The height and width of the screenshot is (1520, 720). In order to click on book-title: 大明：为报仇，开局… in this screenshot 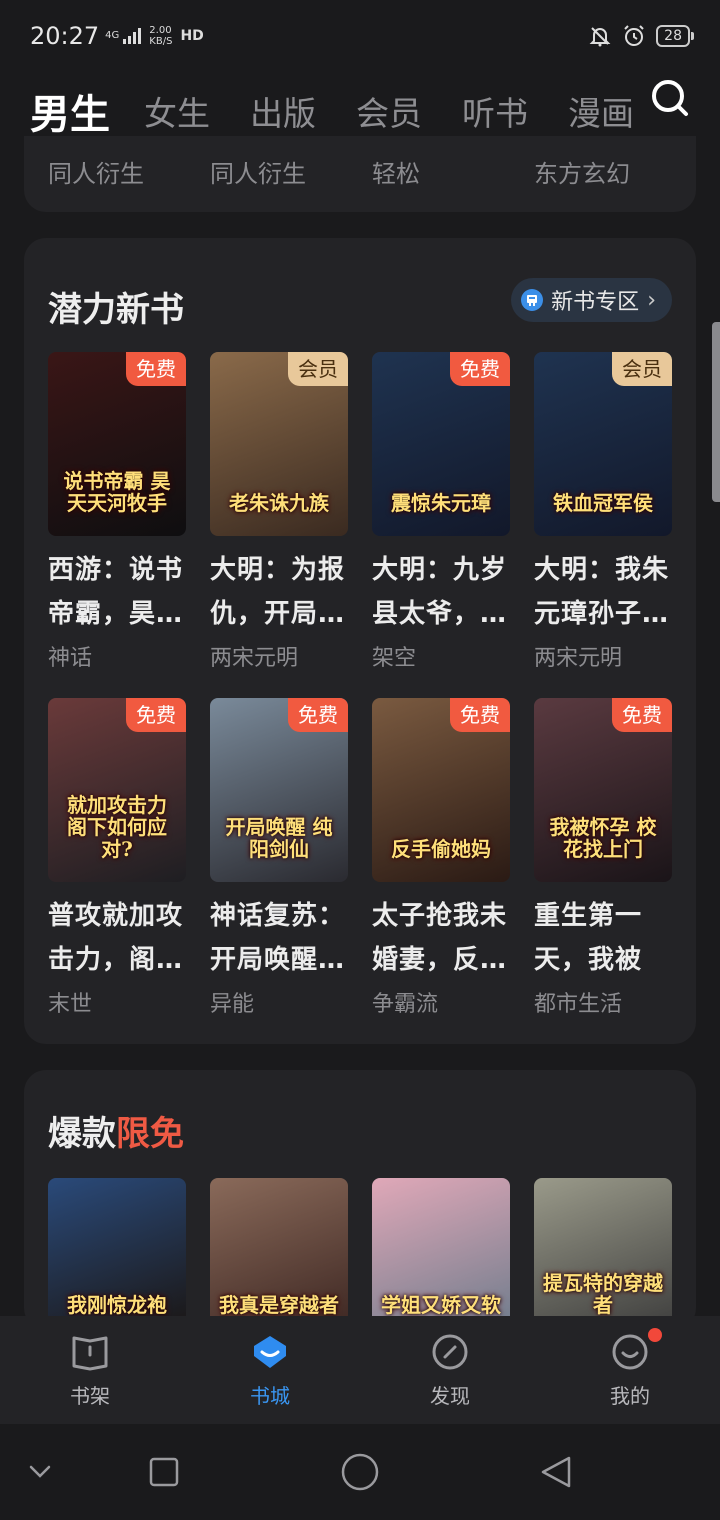, I will do `click(279, 592)`.